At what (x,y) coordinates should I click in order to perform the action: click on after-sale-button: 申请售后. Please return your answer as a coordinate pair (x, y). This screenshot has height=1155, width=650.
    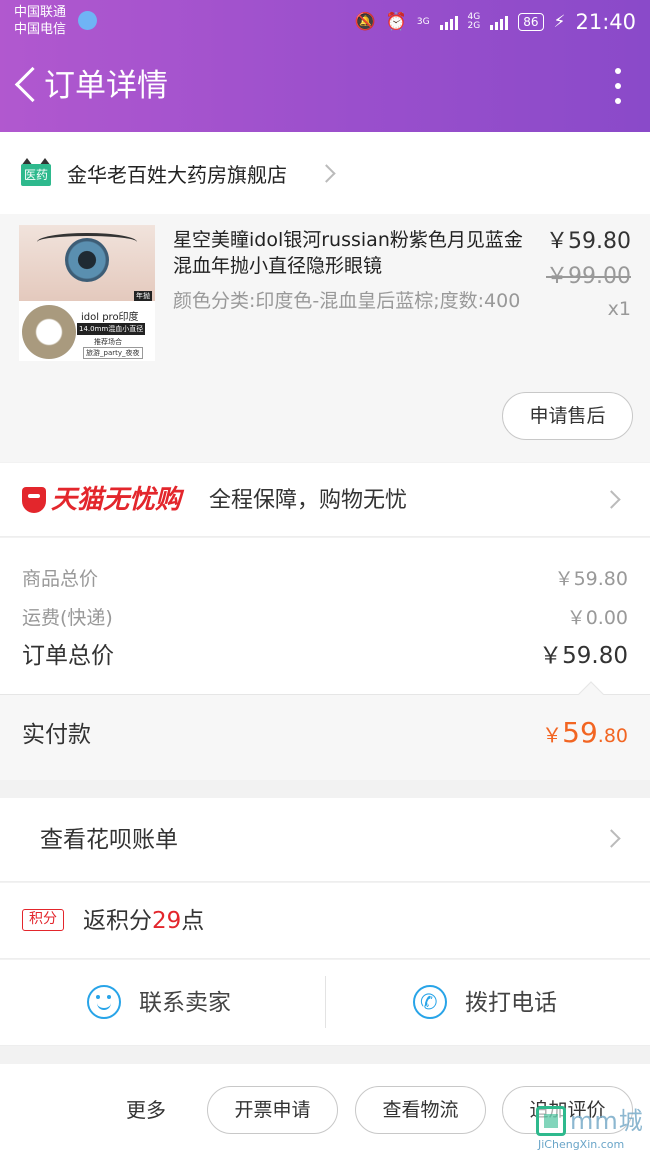
    Looking at the image, I should click on (567, 416).